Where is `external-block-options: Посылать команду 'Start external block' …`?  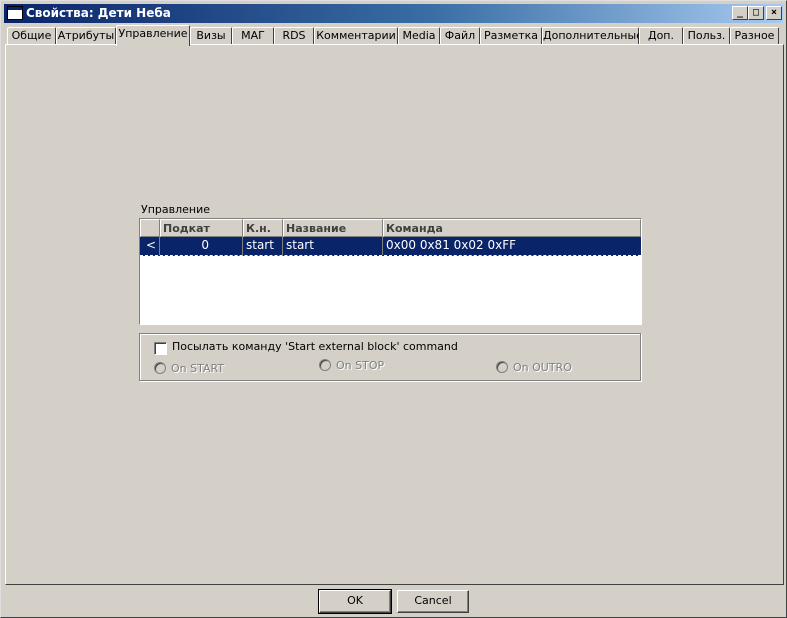 external-block-options: Посылать команду 'Start external block' … is located at coordinates (390, 357).